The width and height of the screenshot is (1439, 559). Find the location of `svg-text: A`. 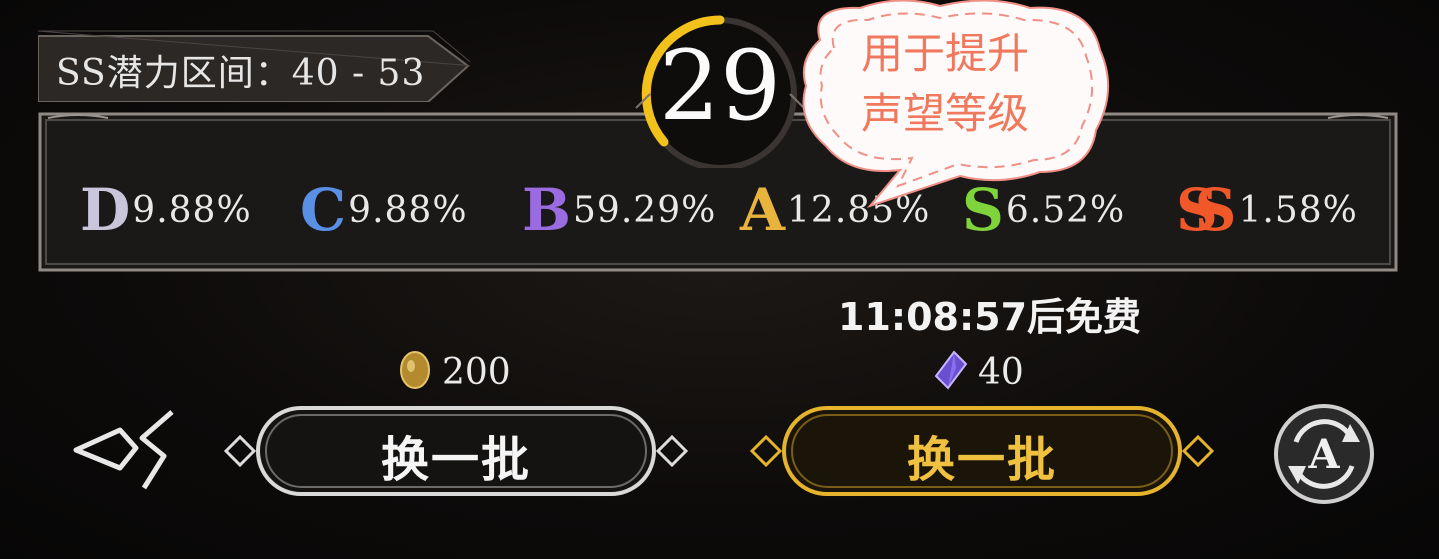

svg-text: A is located at coordinates (1323, 454).